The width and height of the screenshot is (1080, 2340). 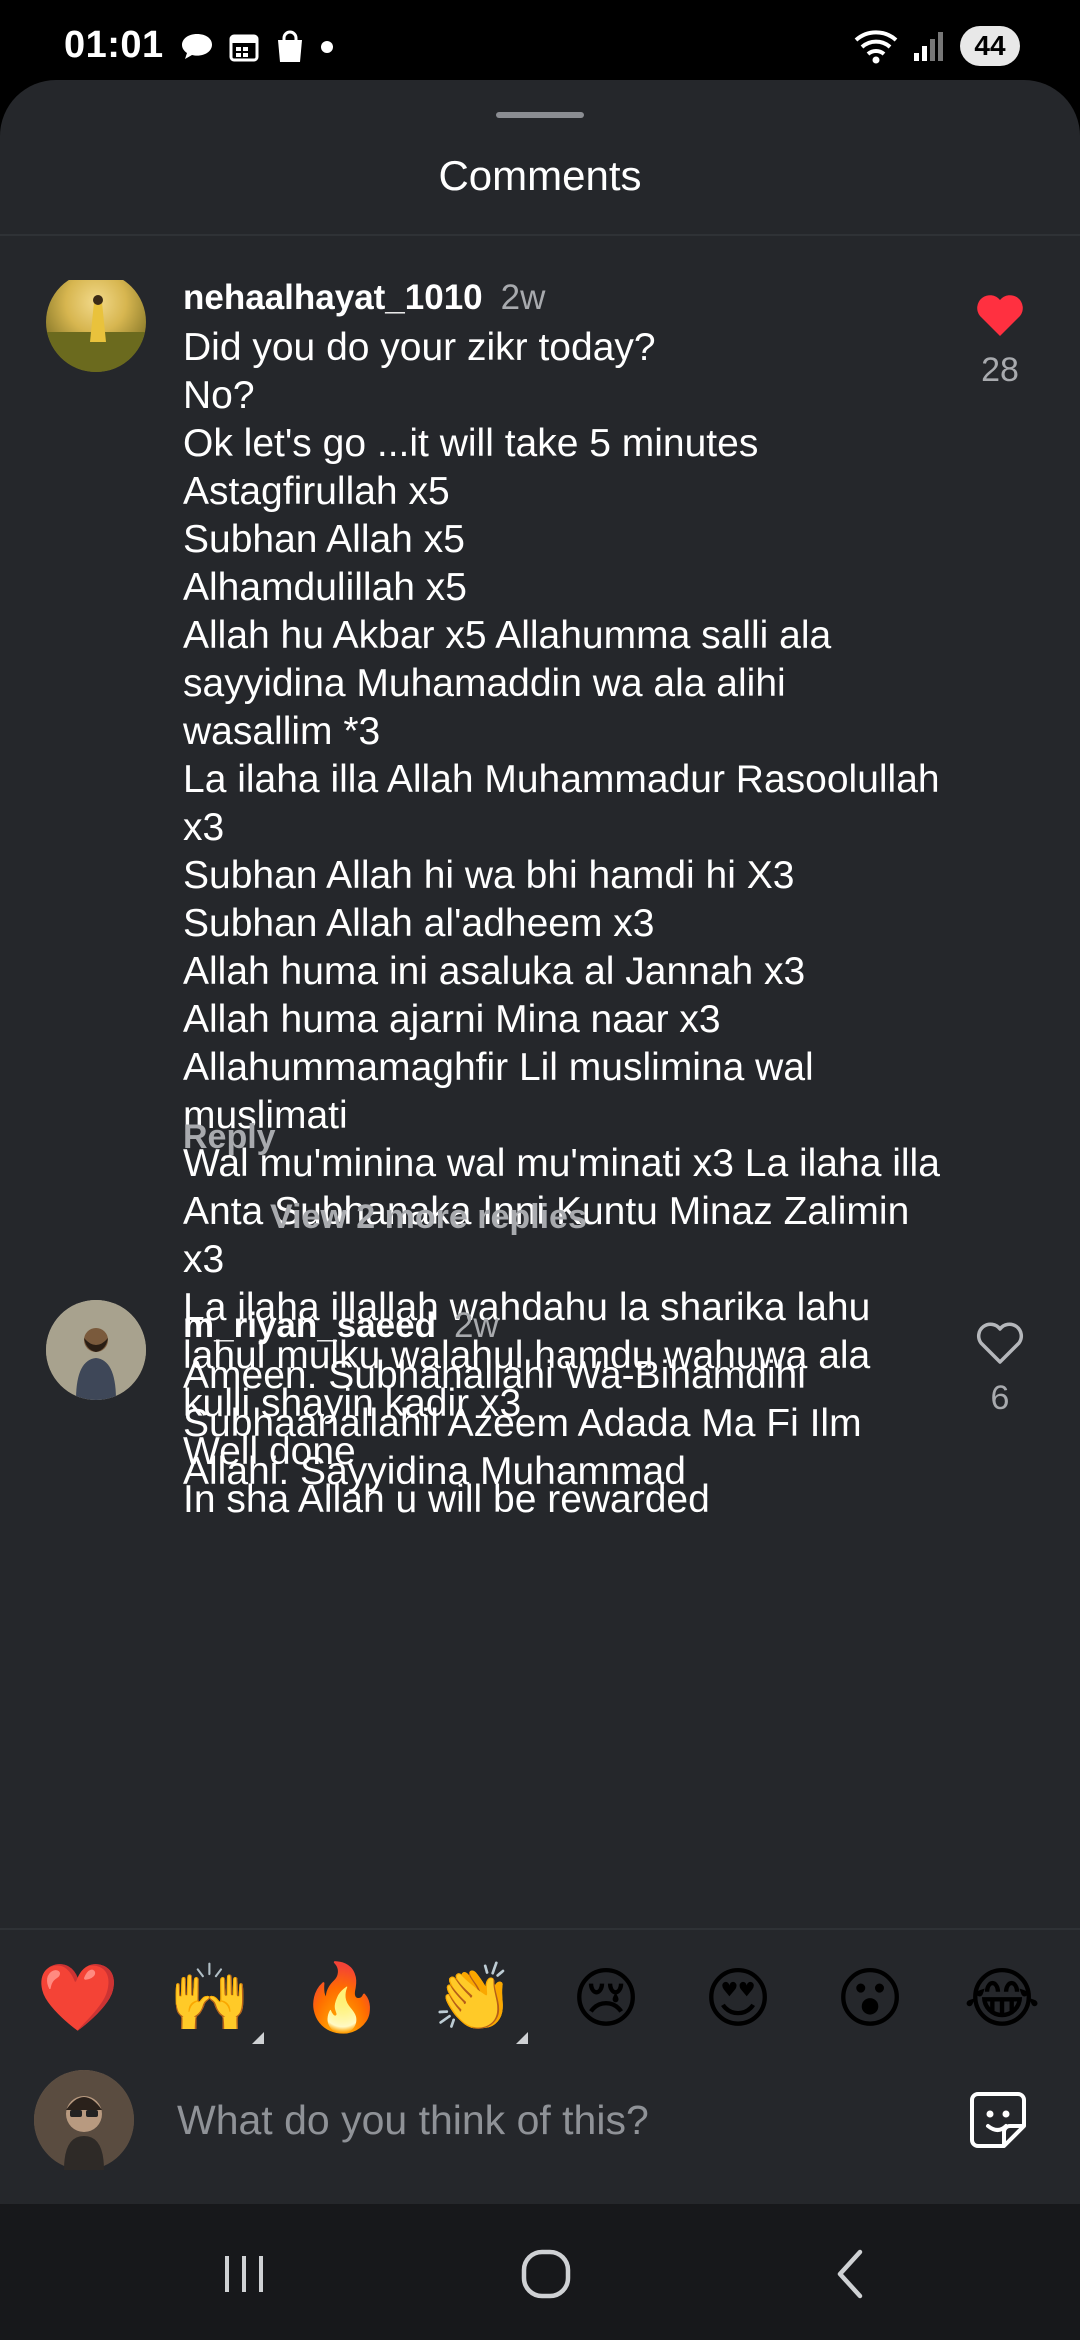 I want to click on home-icon, so click(x=546, y=2274).